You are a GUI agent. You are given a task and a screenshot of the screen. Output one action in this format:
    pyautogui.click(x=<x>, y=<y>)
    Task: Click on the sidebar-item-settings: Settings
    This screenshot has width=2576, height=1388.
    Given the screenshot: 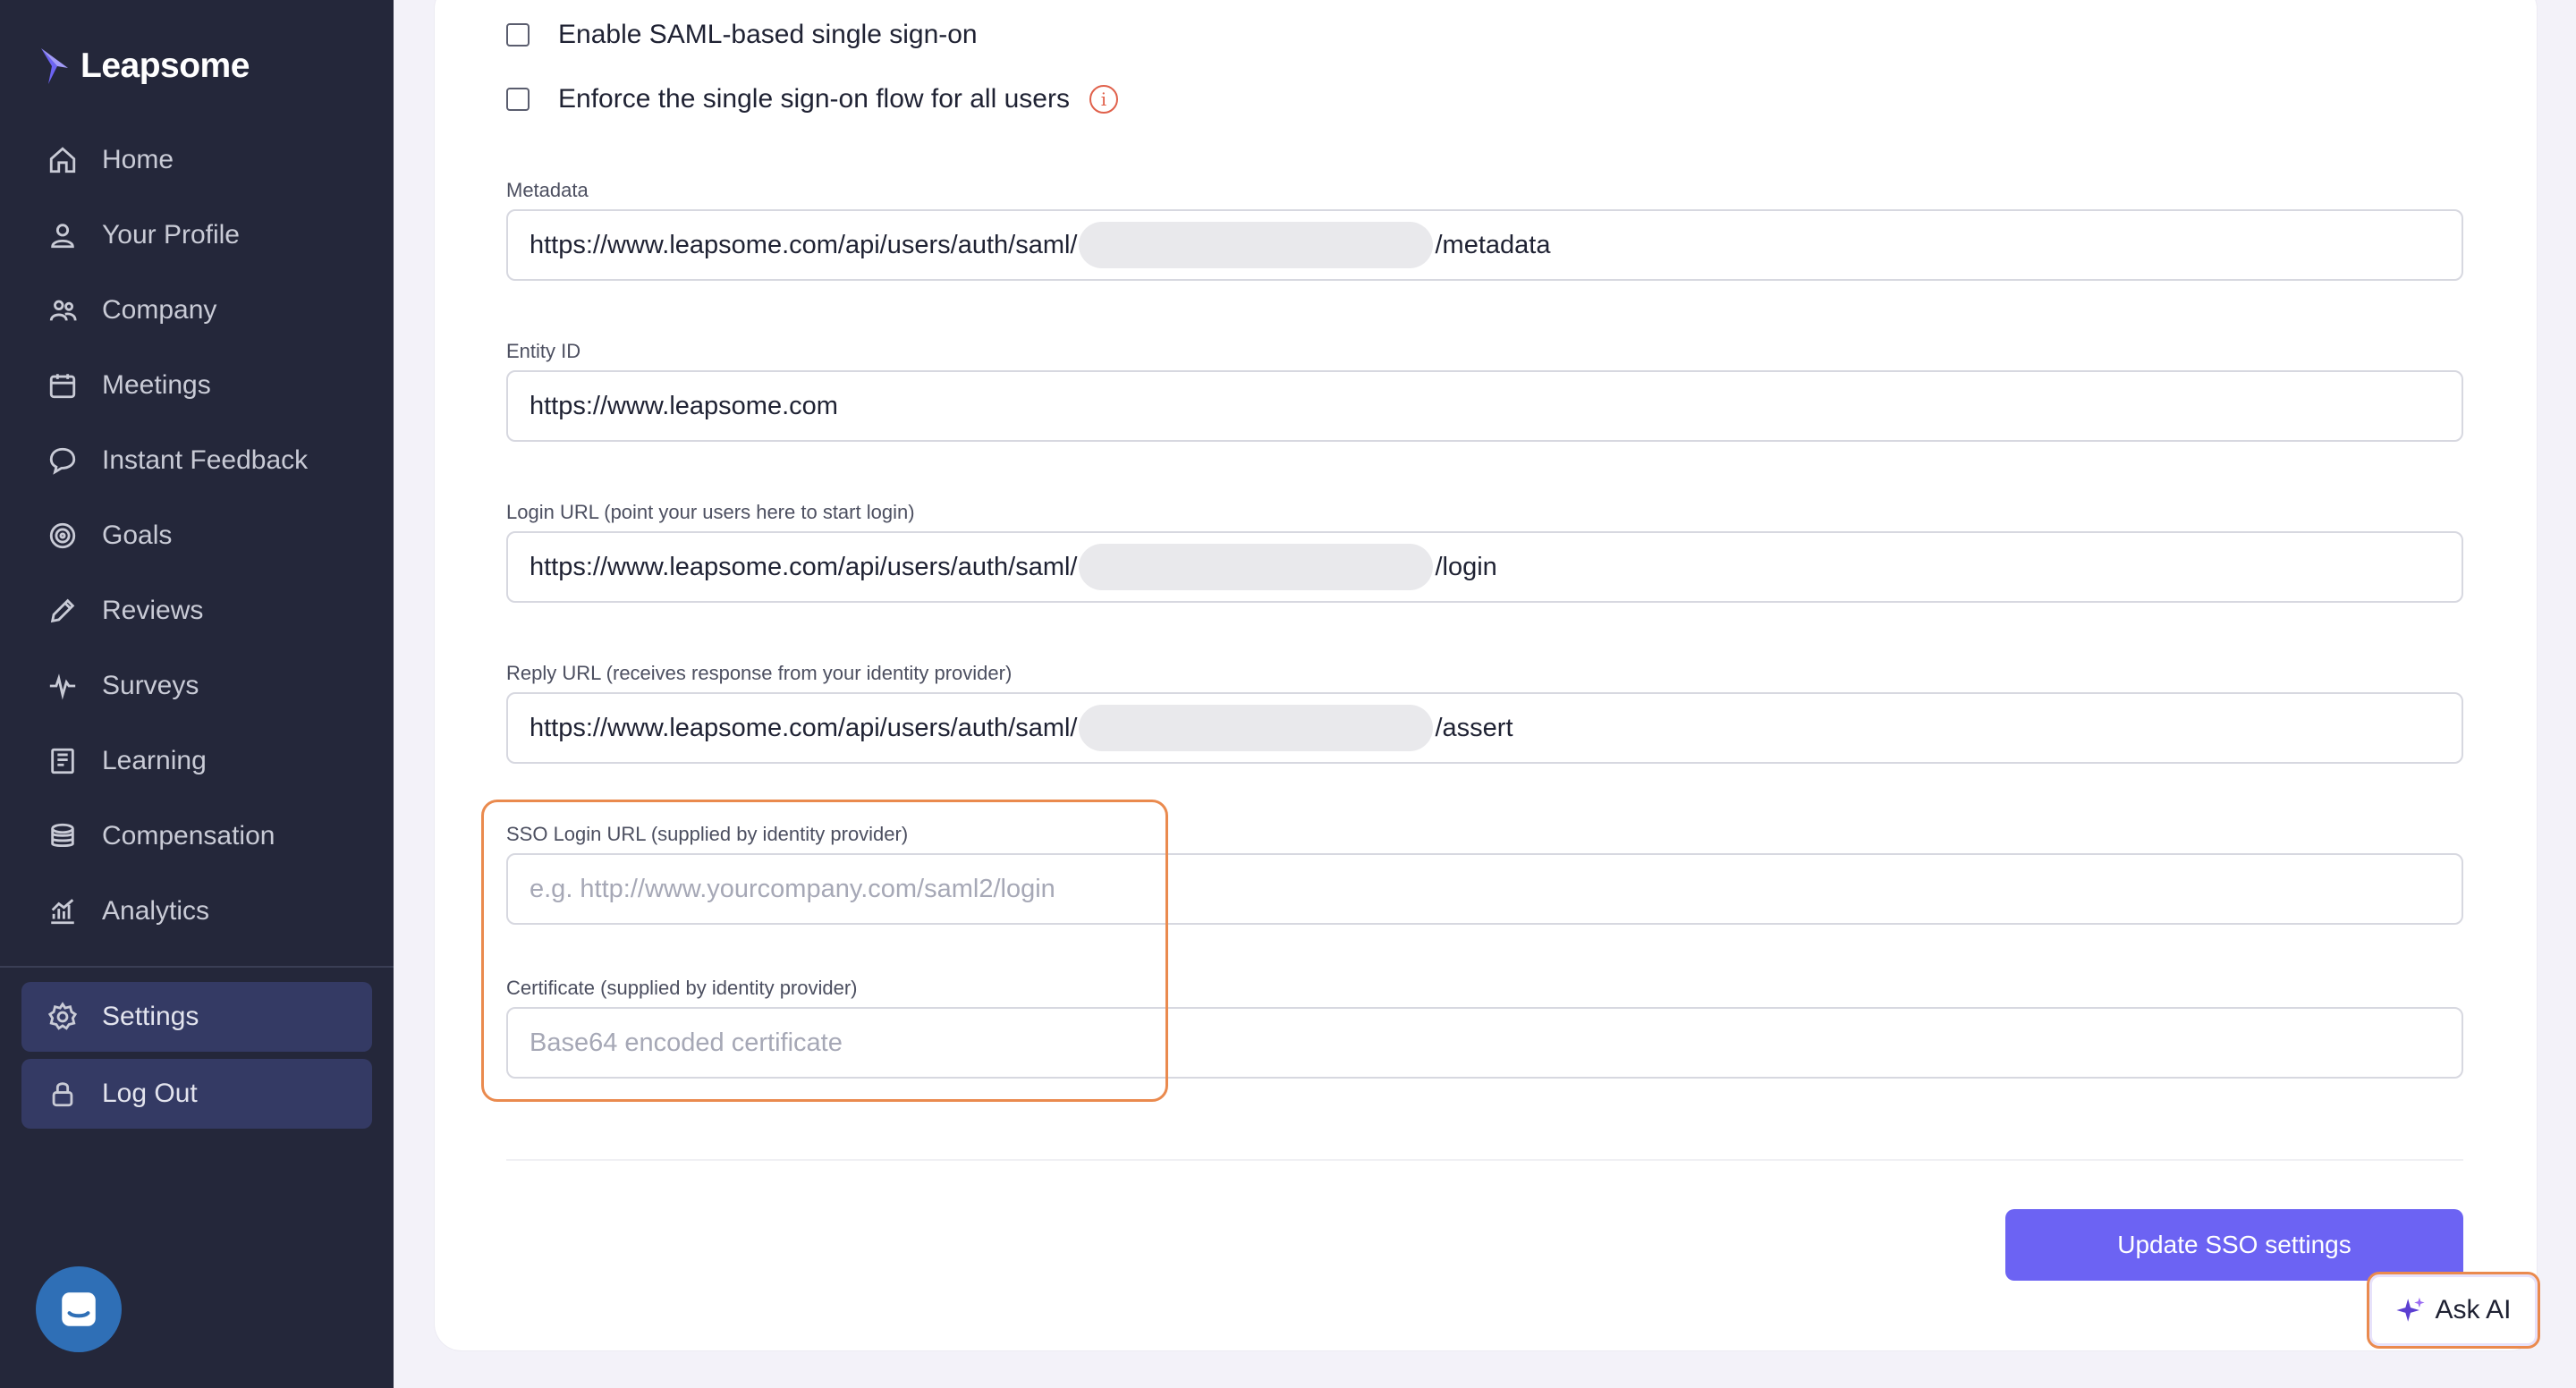 What is the action you would take?
    pyautogui.click(x=196, y=1017)
    